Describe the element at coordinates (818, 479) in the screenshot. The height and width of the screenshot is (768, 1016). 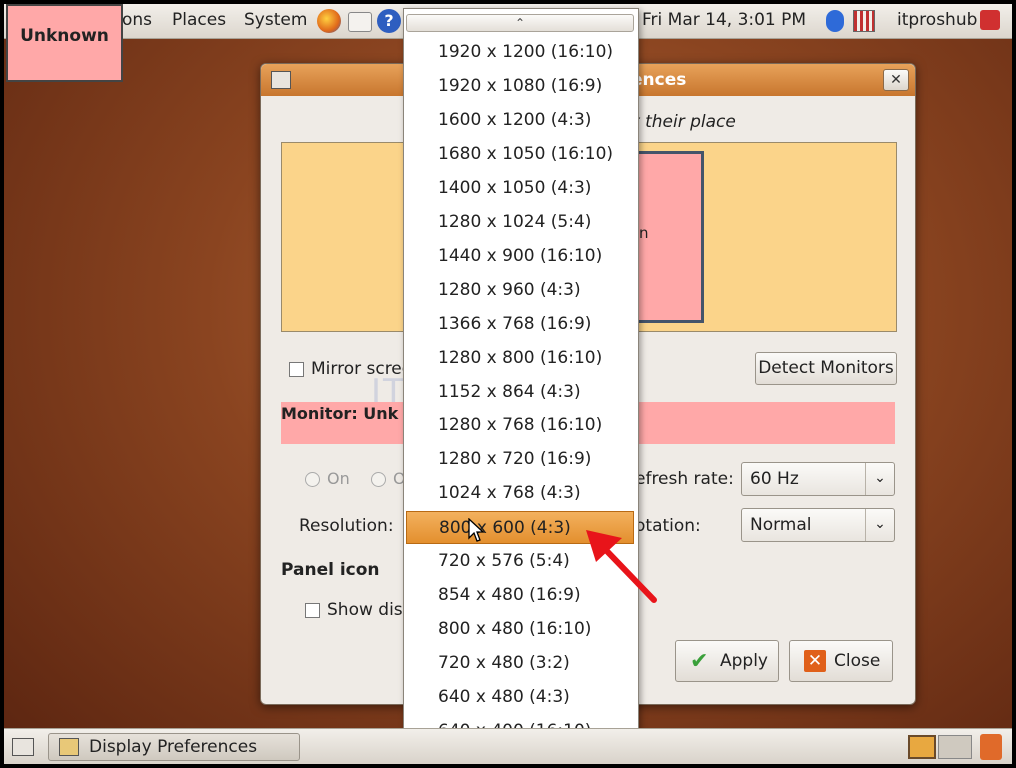
I see `refresh-rate-select: 60 Hz ⌄` at that location.